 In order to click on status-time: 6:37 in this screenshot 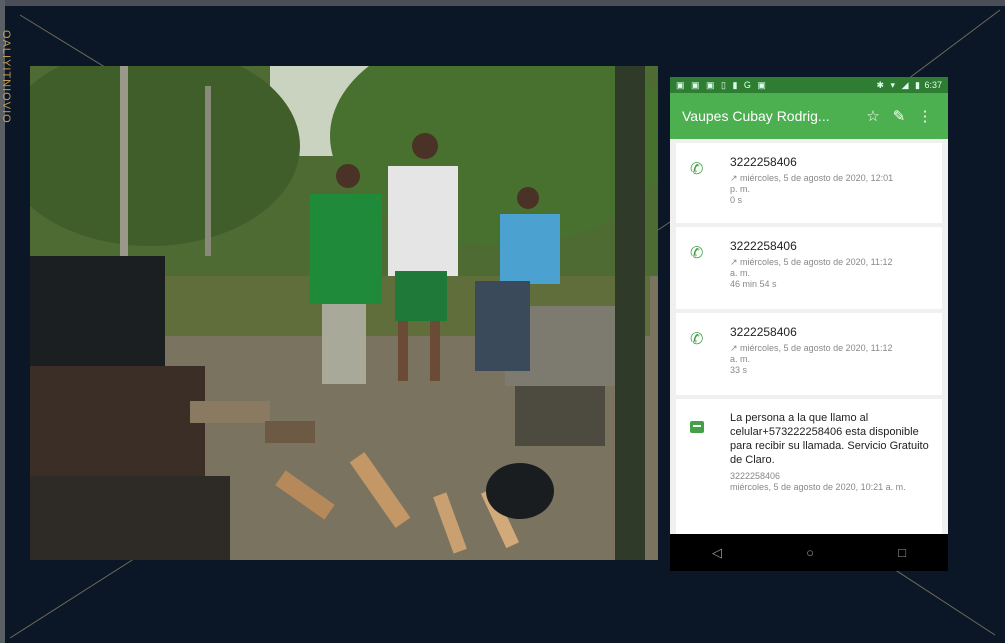, I will do `click(933, 84)`.